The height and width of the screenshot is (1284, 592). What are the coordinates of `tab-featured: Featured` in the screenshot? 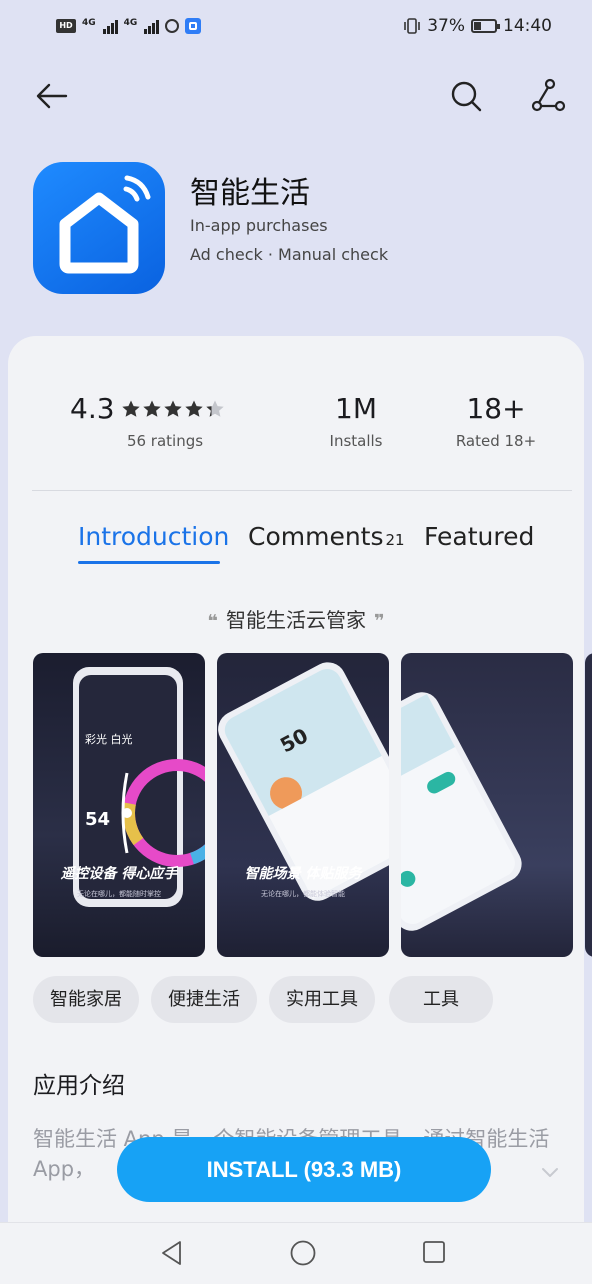 It's located at (479, 536).